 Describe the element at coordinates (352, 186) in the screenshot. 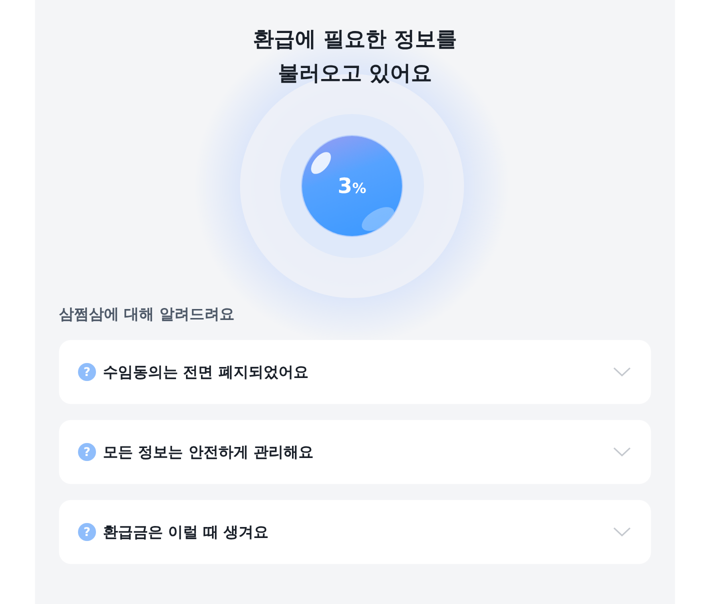

I see `progress-percent: 3%` at that location.